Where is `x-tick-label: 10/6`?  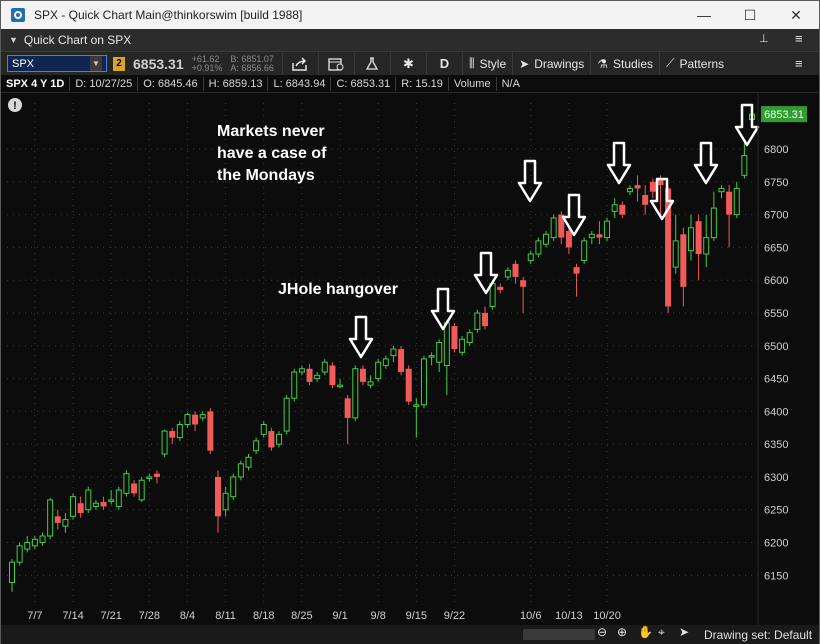 x-tick-label: 10/6 is located at coordinates (530, 616).